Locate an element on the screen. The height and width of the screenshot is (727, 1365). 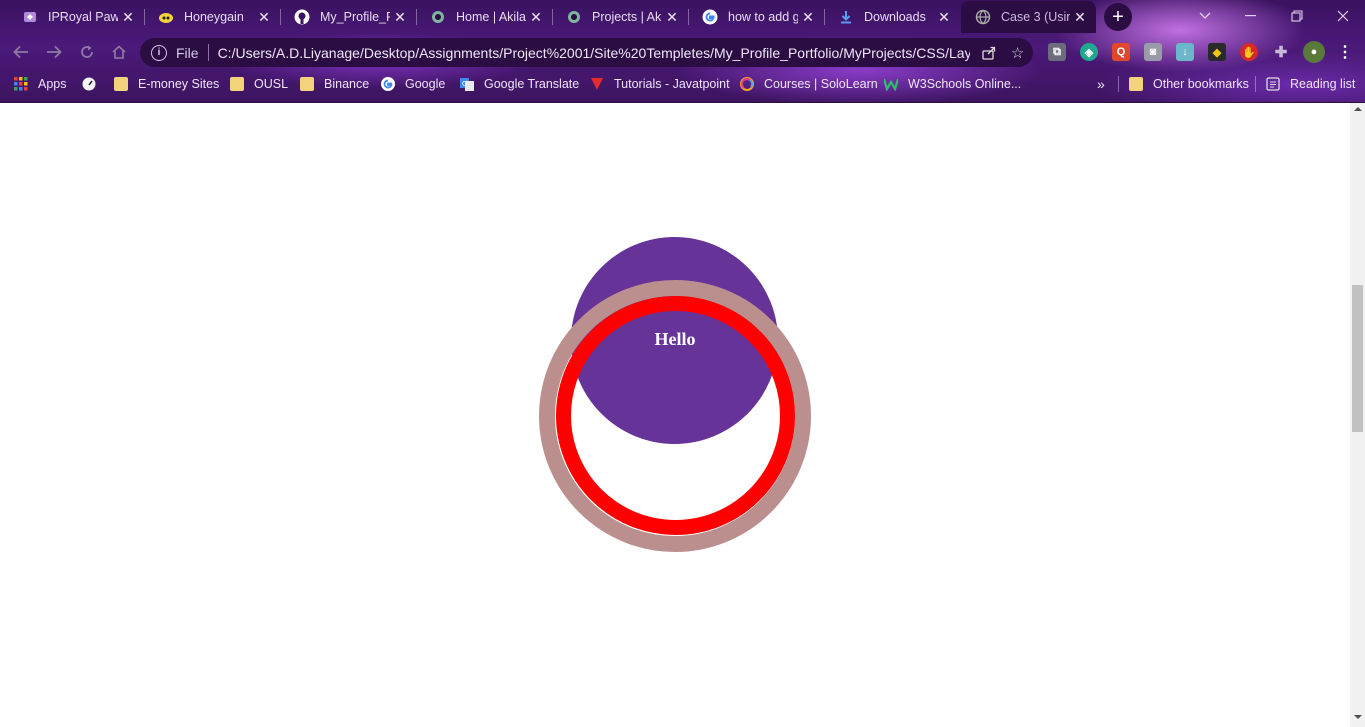
bookmark-star-icon: ☆ is located at coordinates (1018, 53).